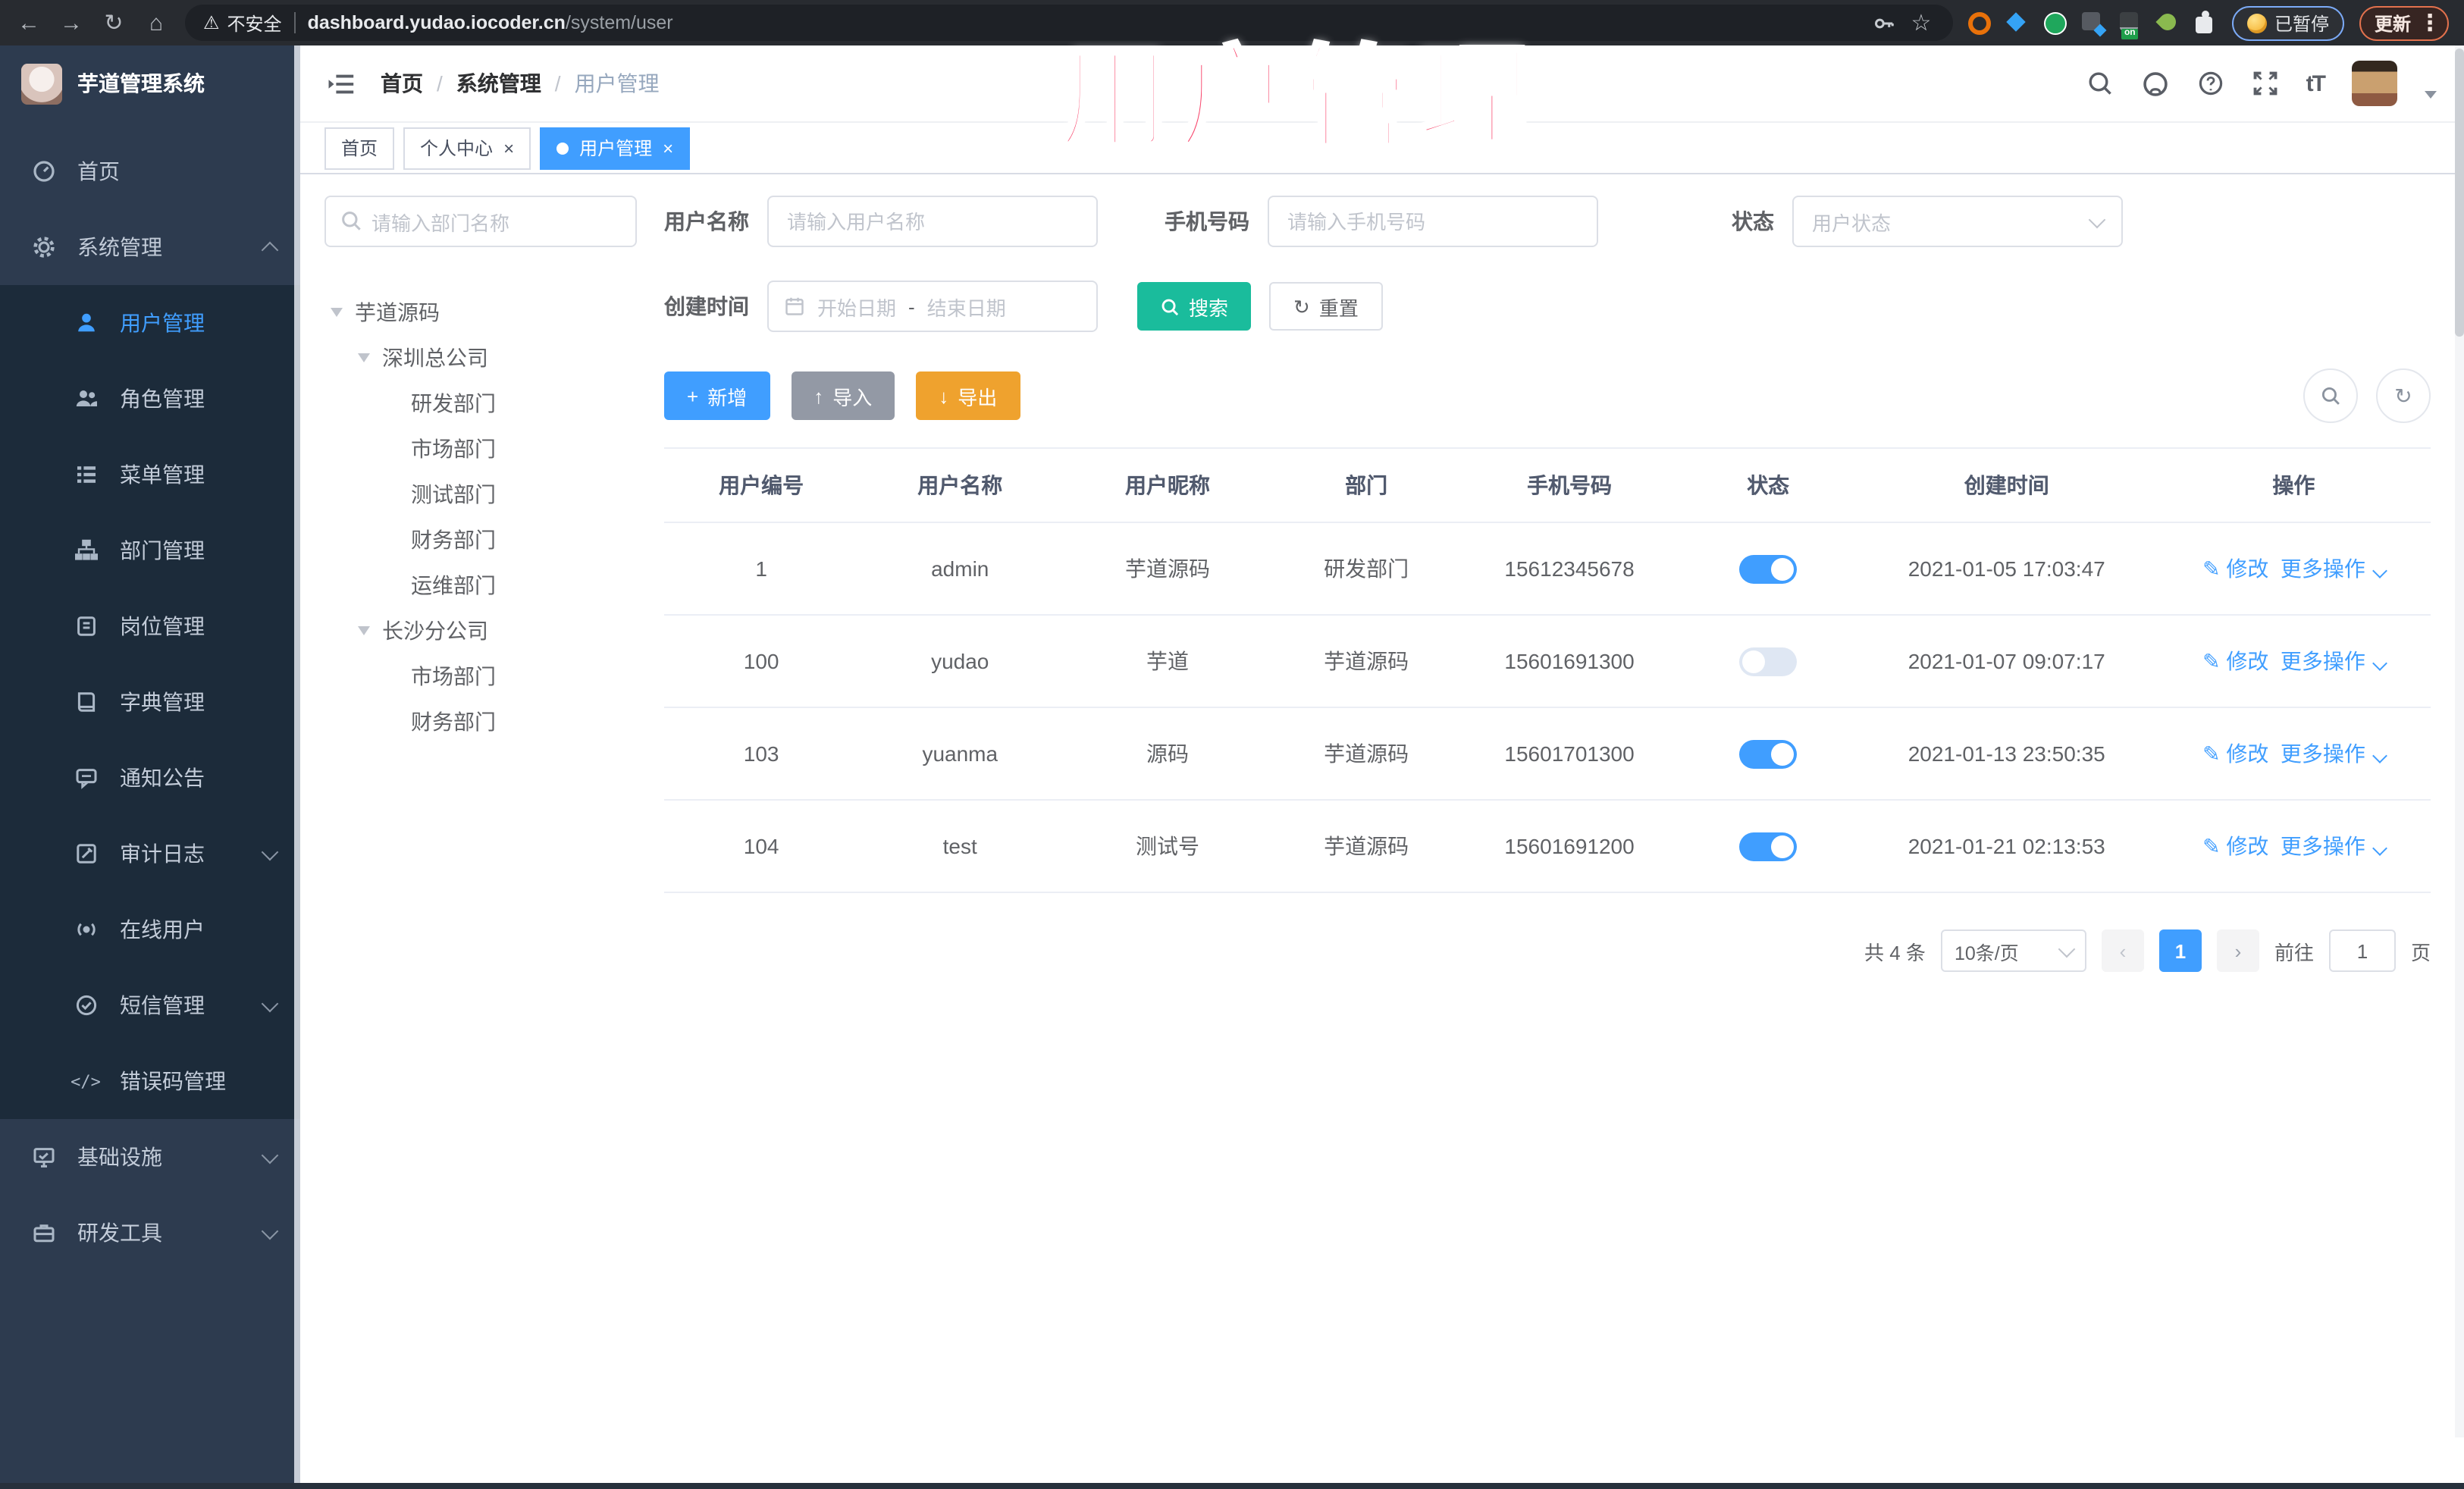  Describe the element at coordinates (150, 399) in the screenshot. I see `sidebar-item-role-management: 角色管理` at that location.